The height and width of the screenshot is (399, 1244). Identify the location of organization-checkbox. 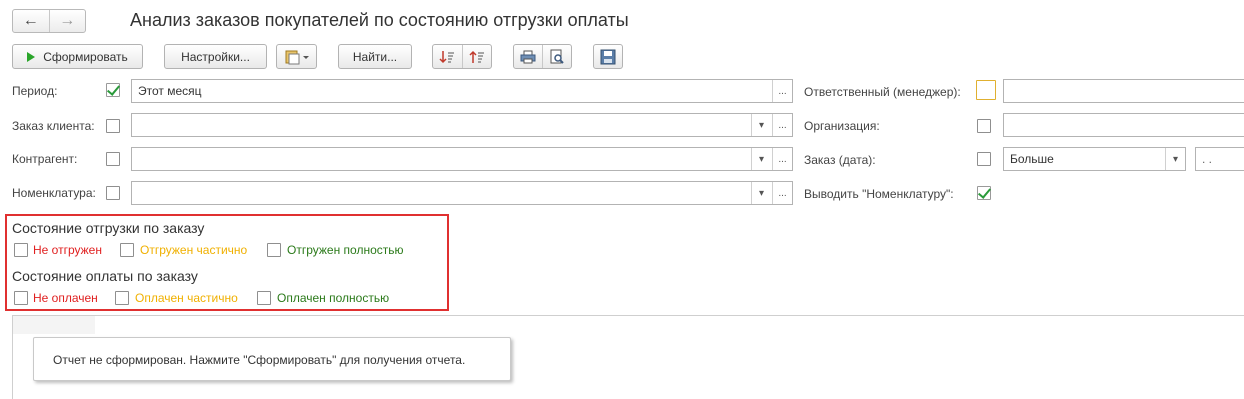
(984, 126).